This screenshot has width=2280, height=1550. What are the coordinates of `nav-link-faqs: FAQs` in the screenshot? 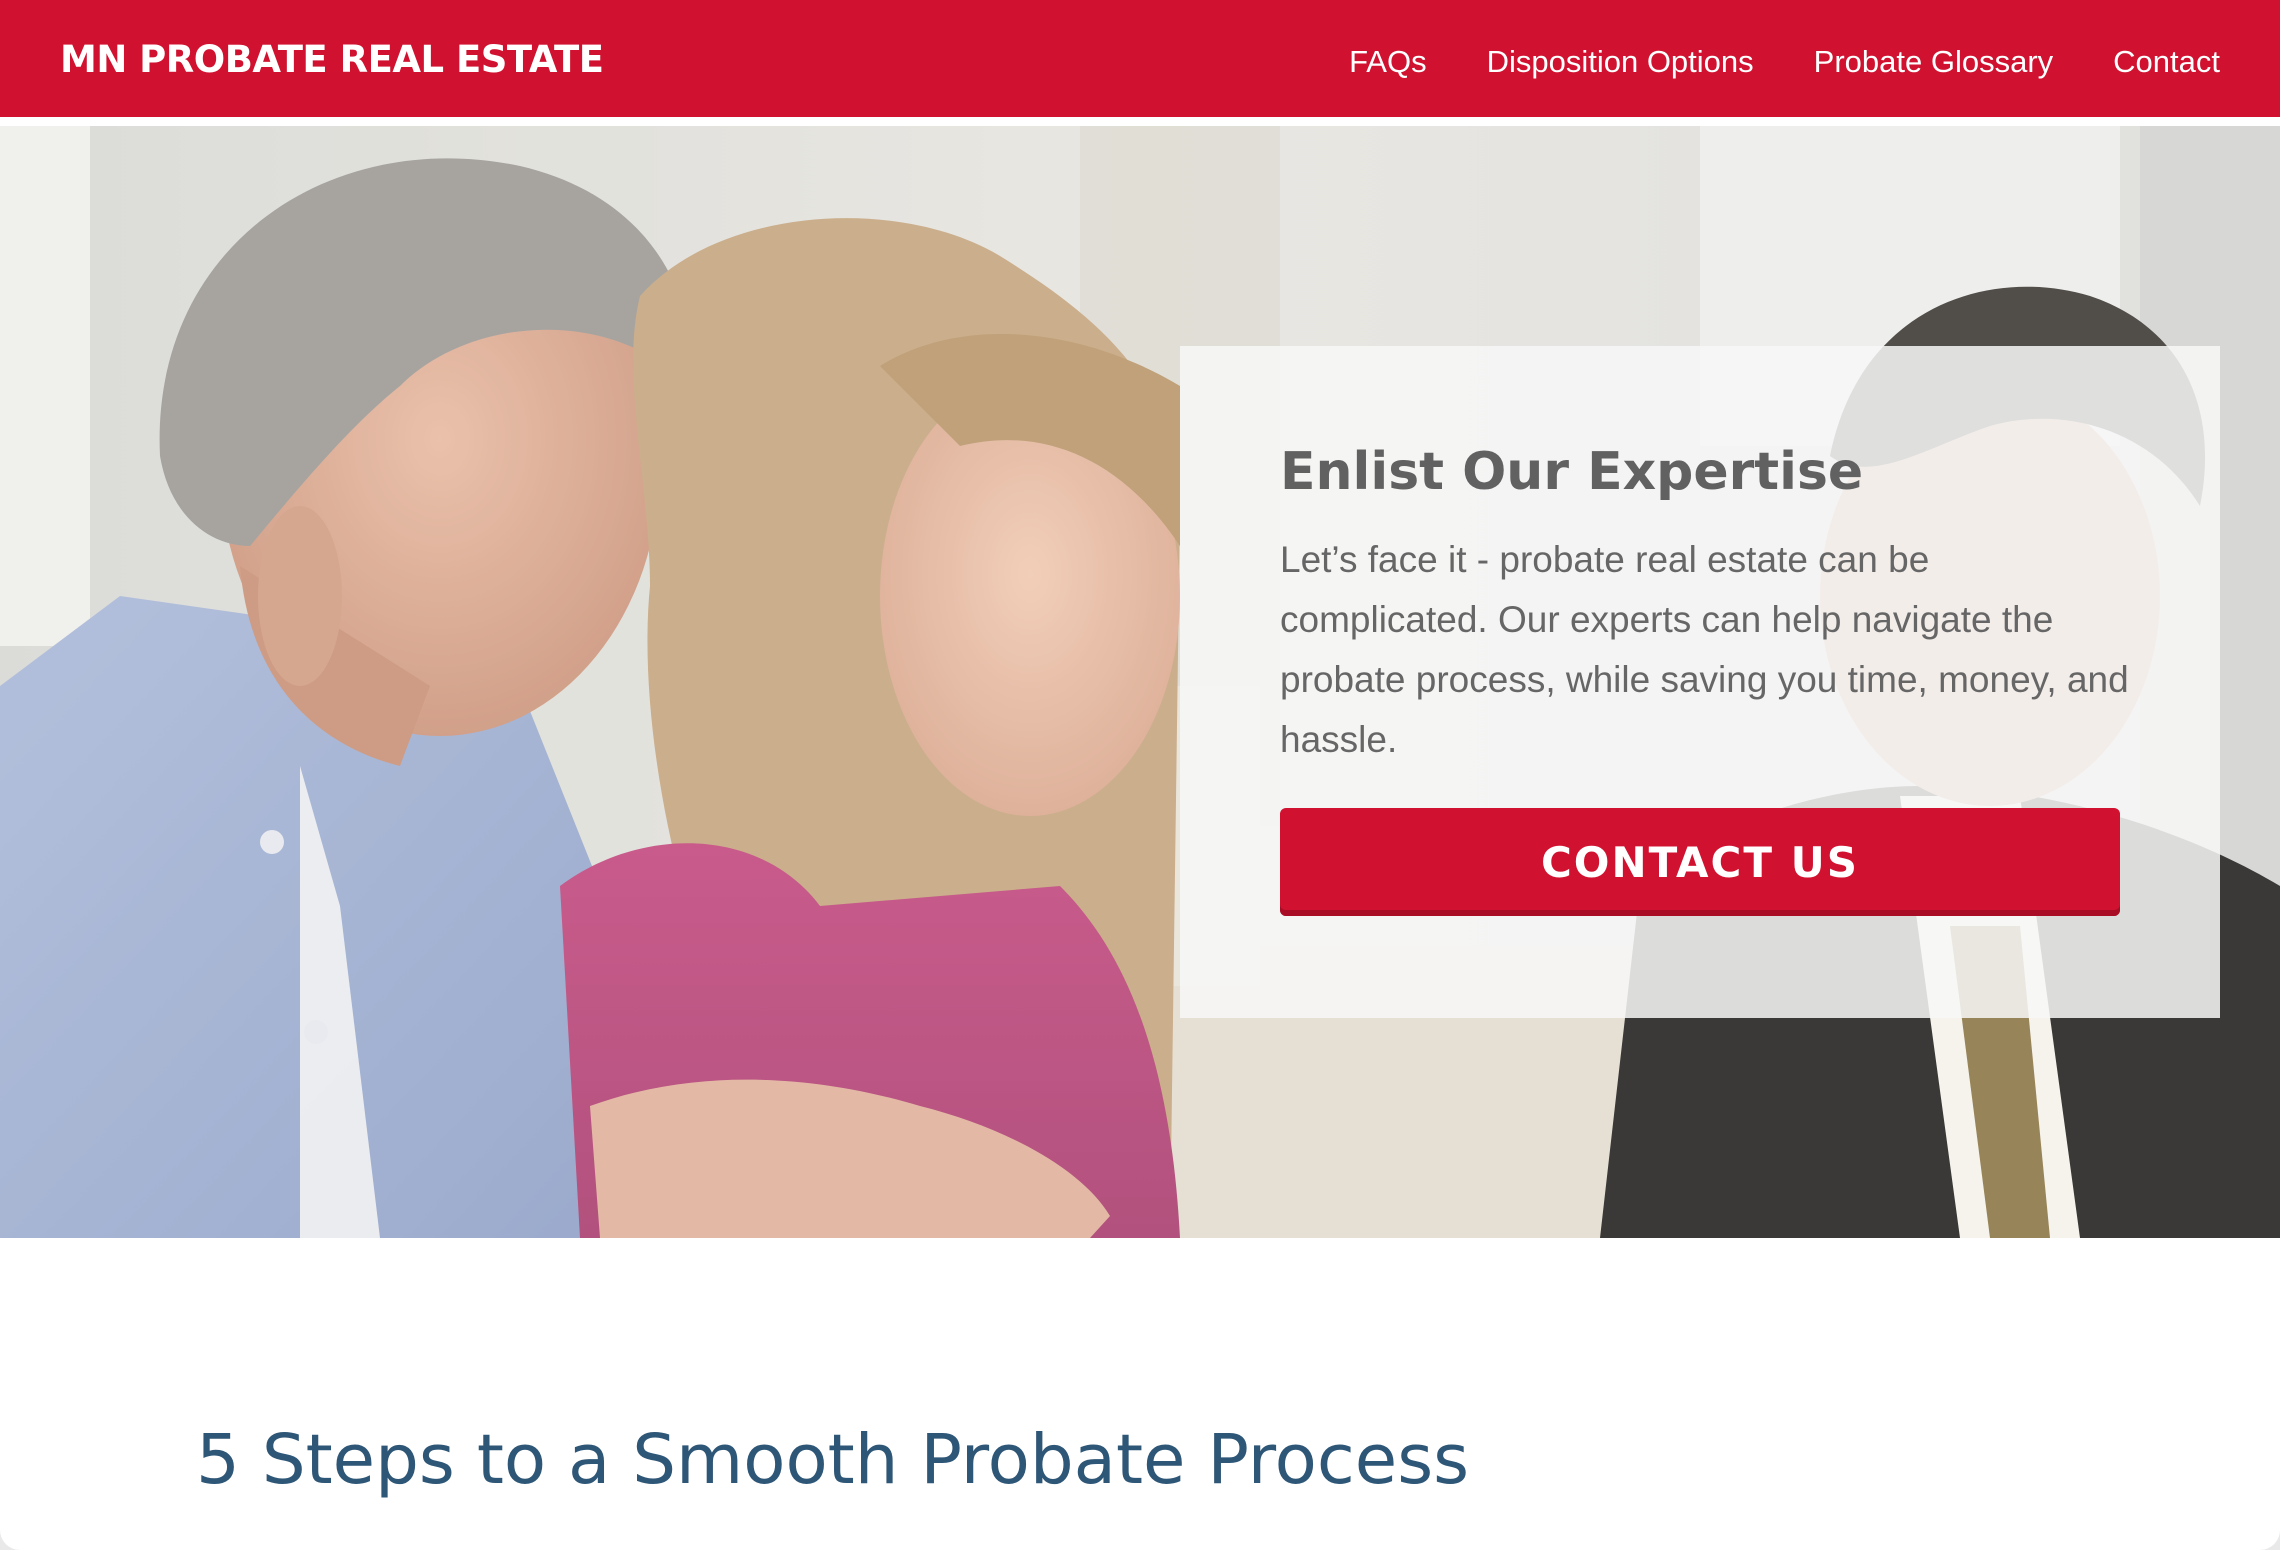 It's located at (1388, 62).